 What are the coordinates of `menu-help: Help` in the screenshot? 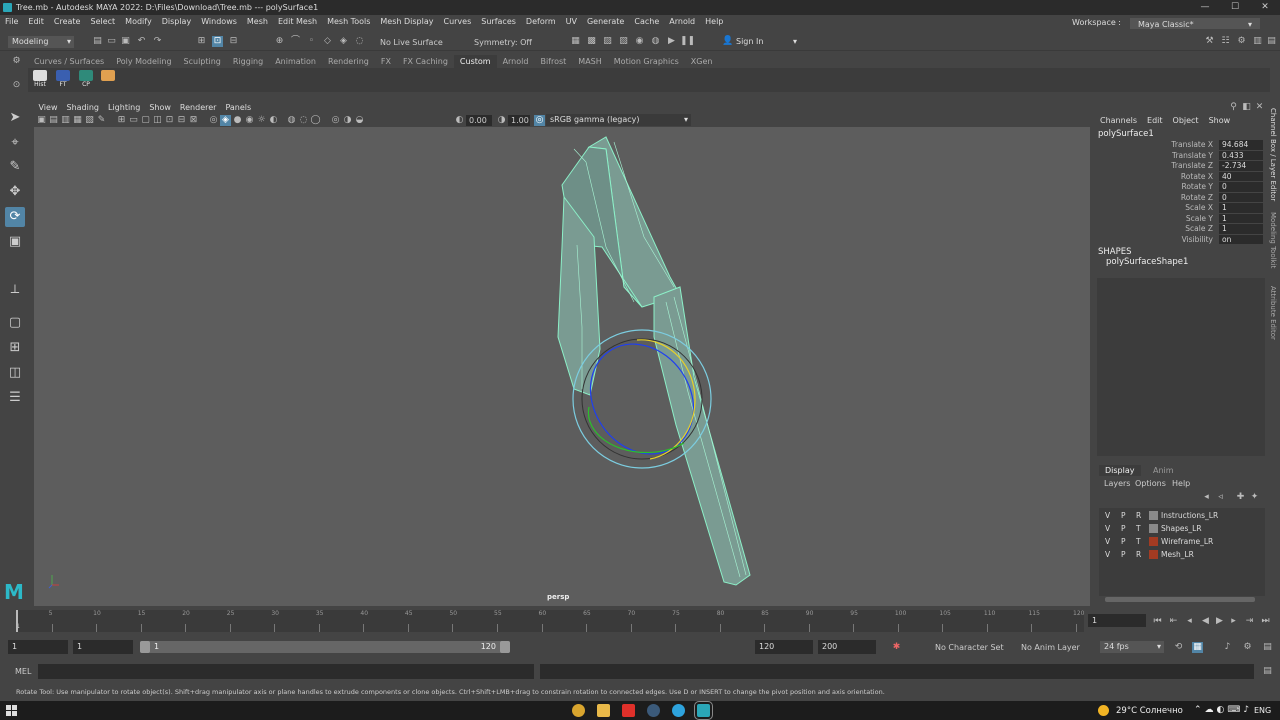 It's located at (714, 22).